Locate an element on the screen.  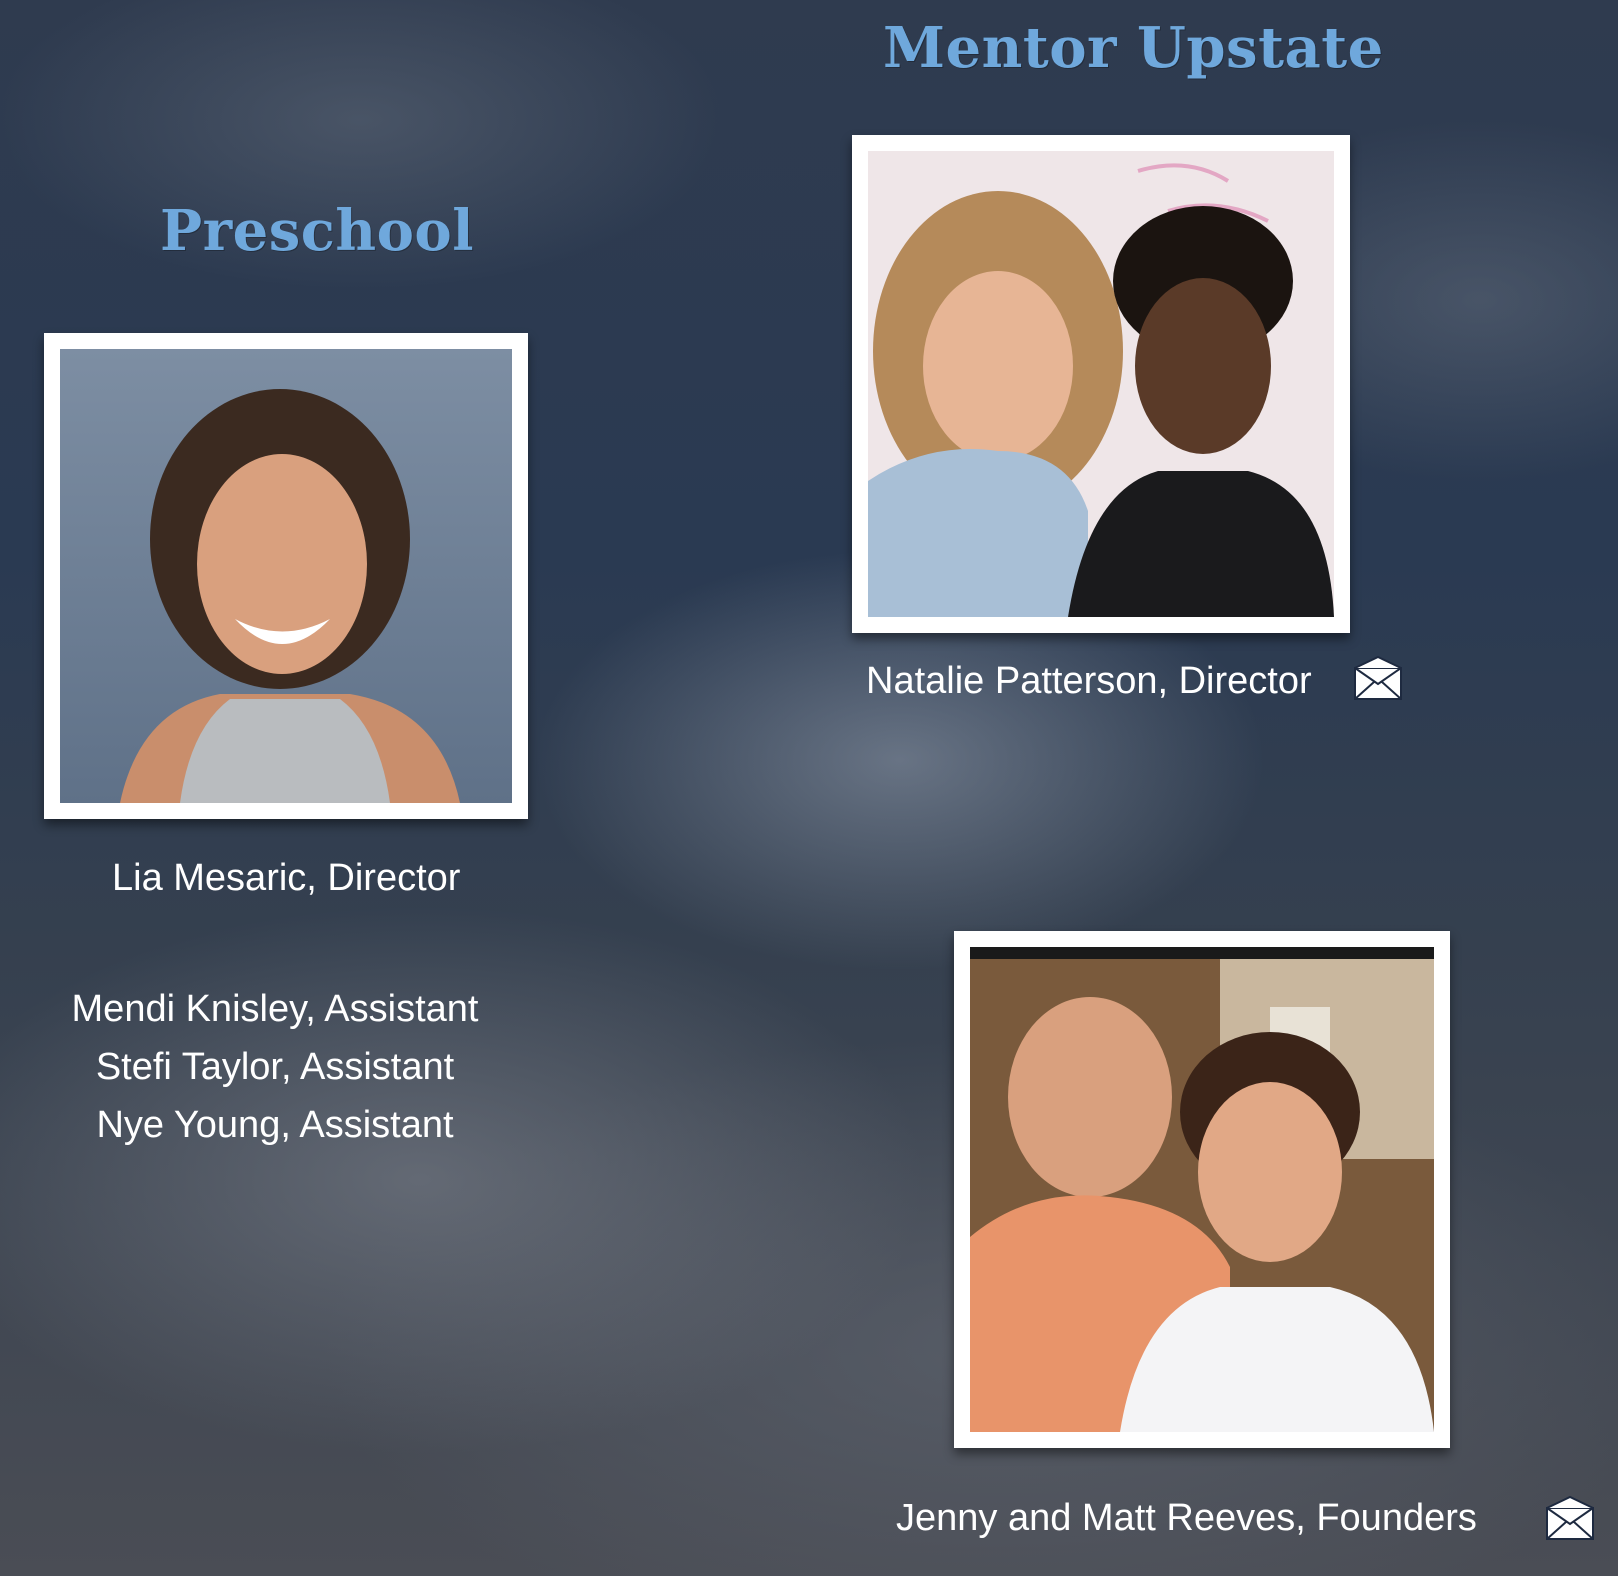
lia-mesaric-photo is located at coordinates (286, 576).